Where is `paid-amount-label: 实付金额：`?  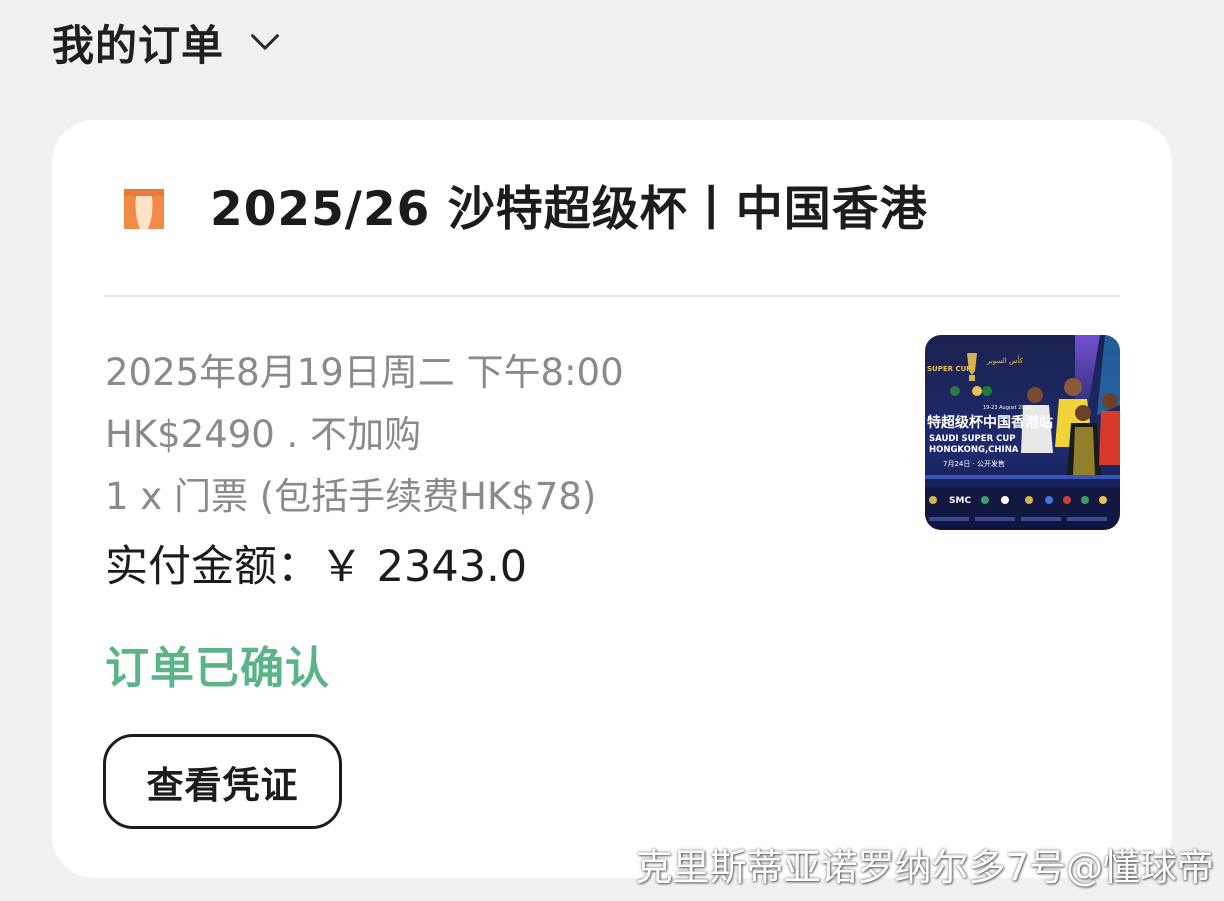
paid-amount-label: 实付金额： is located at coordinates (212, 567).